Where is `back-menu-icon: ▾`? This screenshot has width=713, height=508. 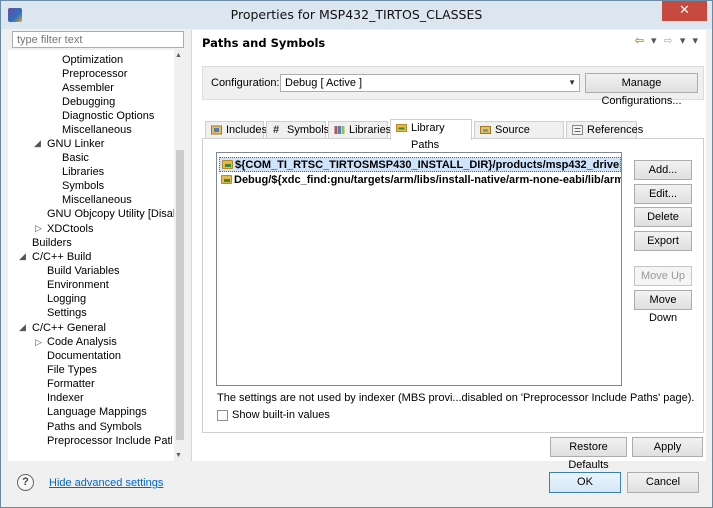
back-menu-icon: ▾ is located at coordinates (654, 40).